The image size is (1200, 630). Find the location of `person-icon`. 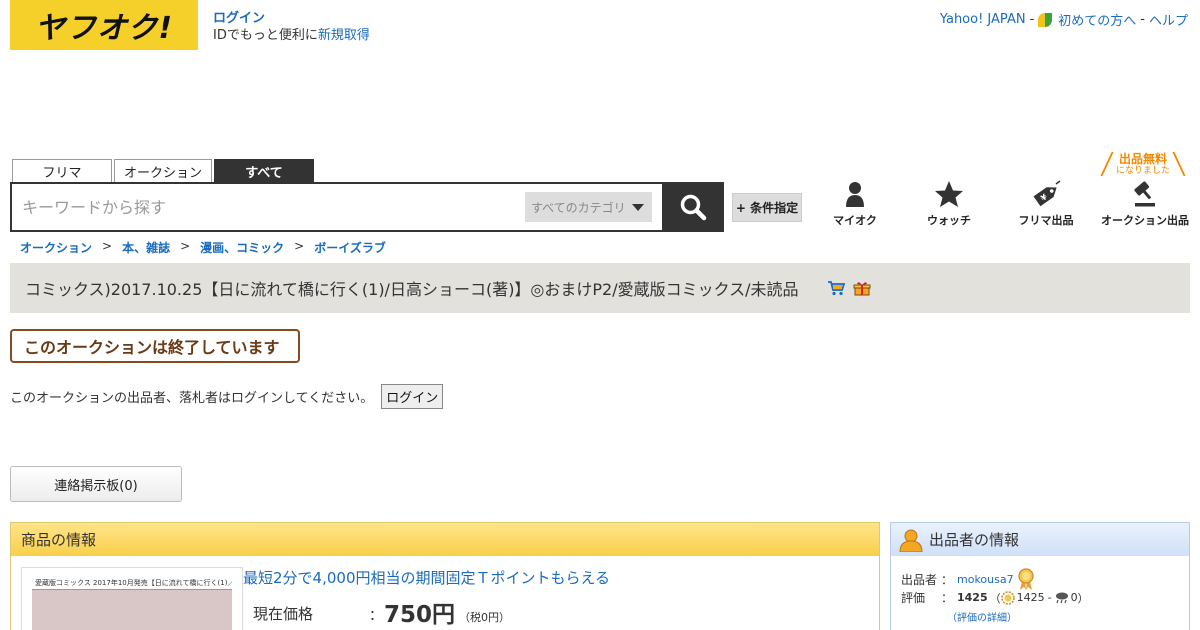

person-icon is located at coordinates (855, 194).